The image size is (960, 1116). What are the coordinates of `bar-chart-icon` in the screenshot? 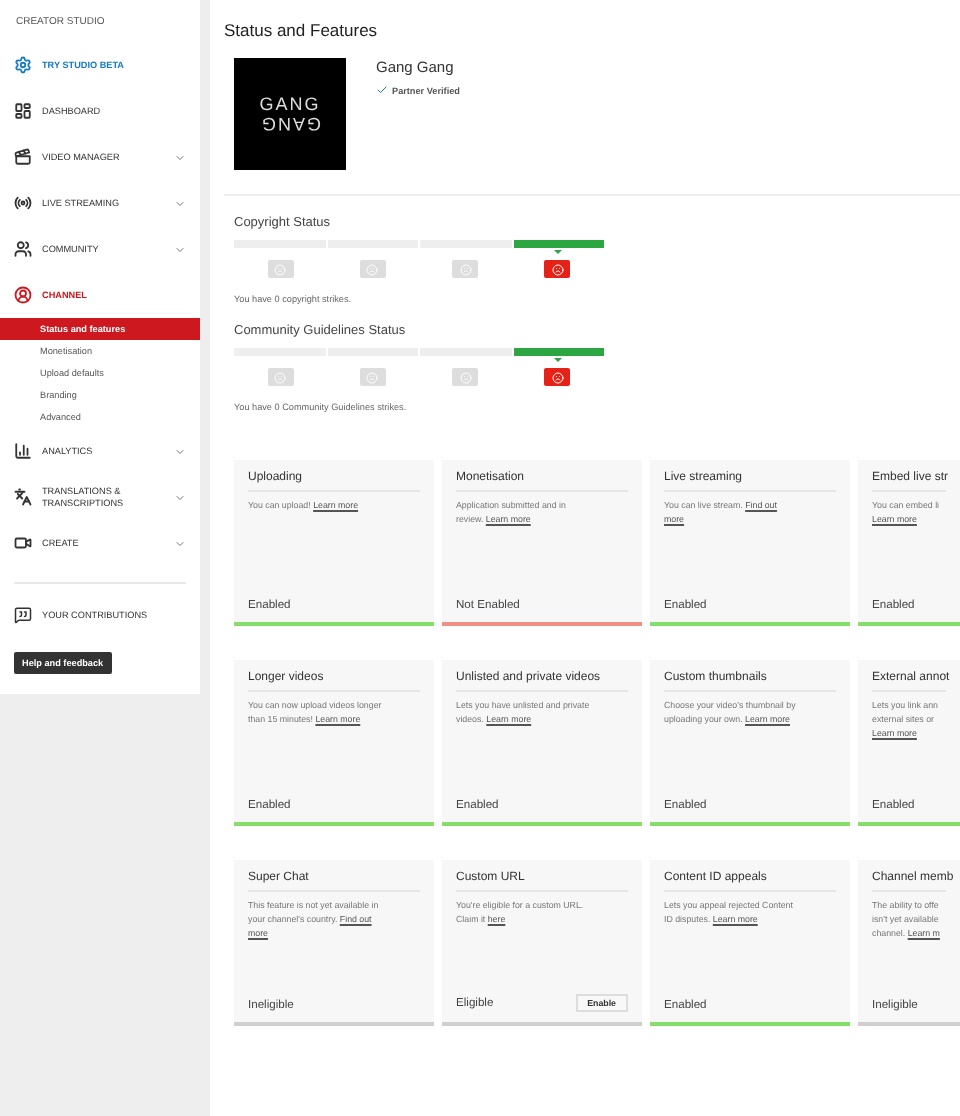 It's located at (23, 451).